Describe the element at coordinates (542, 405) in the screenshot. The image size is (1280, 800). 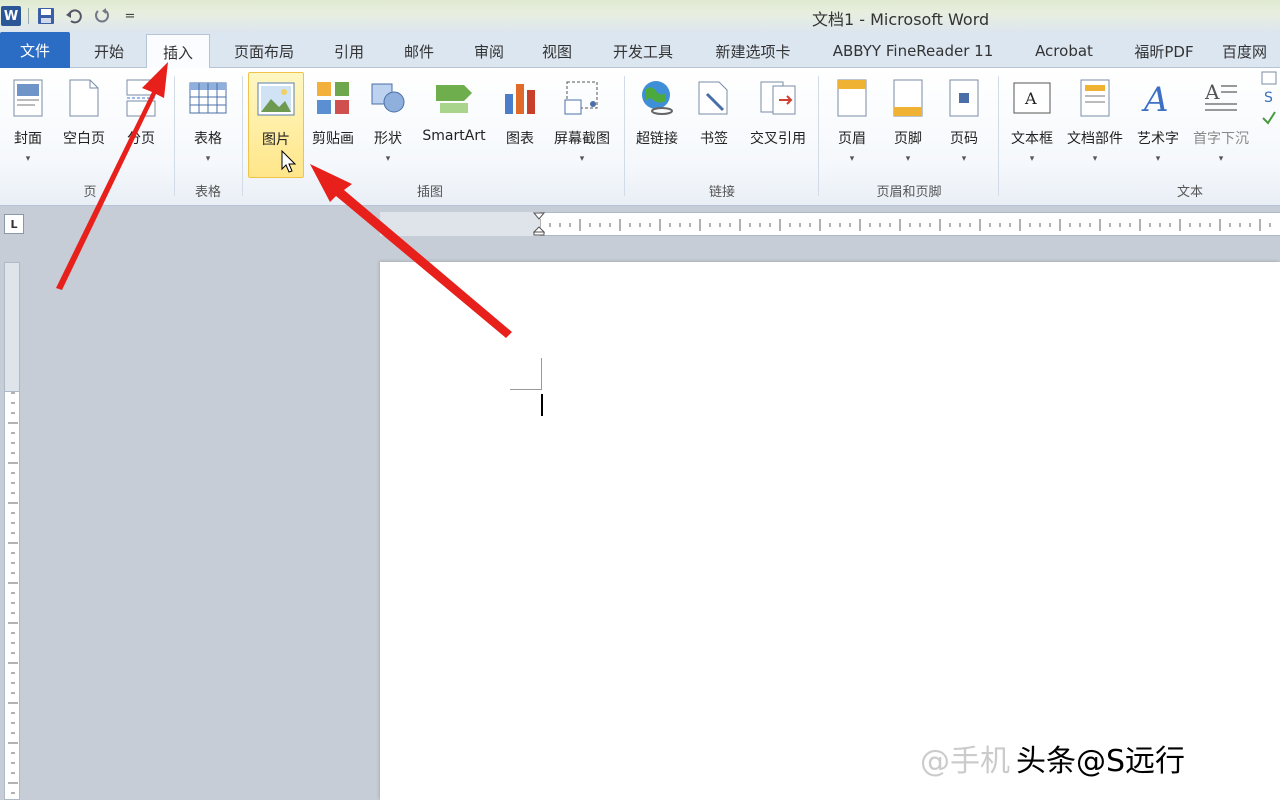
I see `text-cursor` at that location.